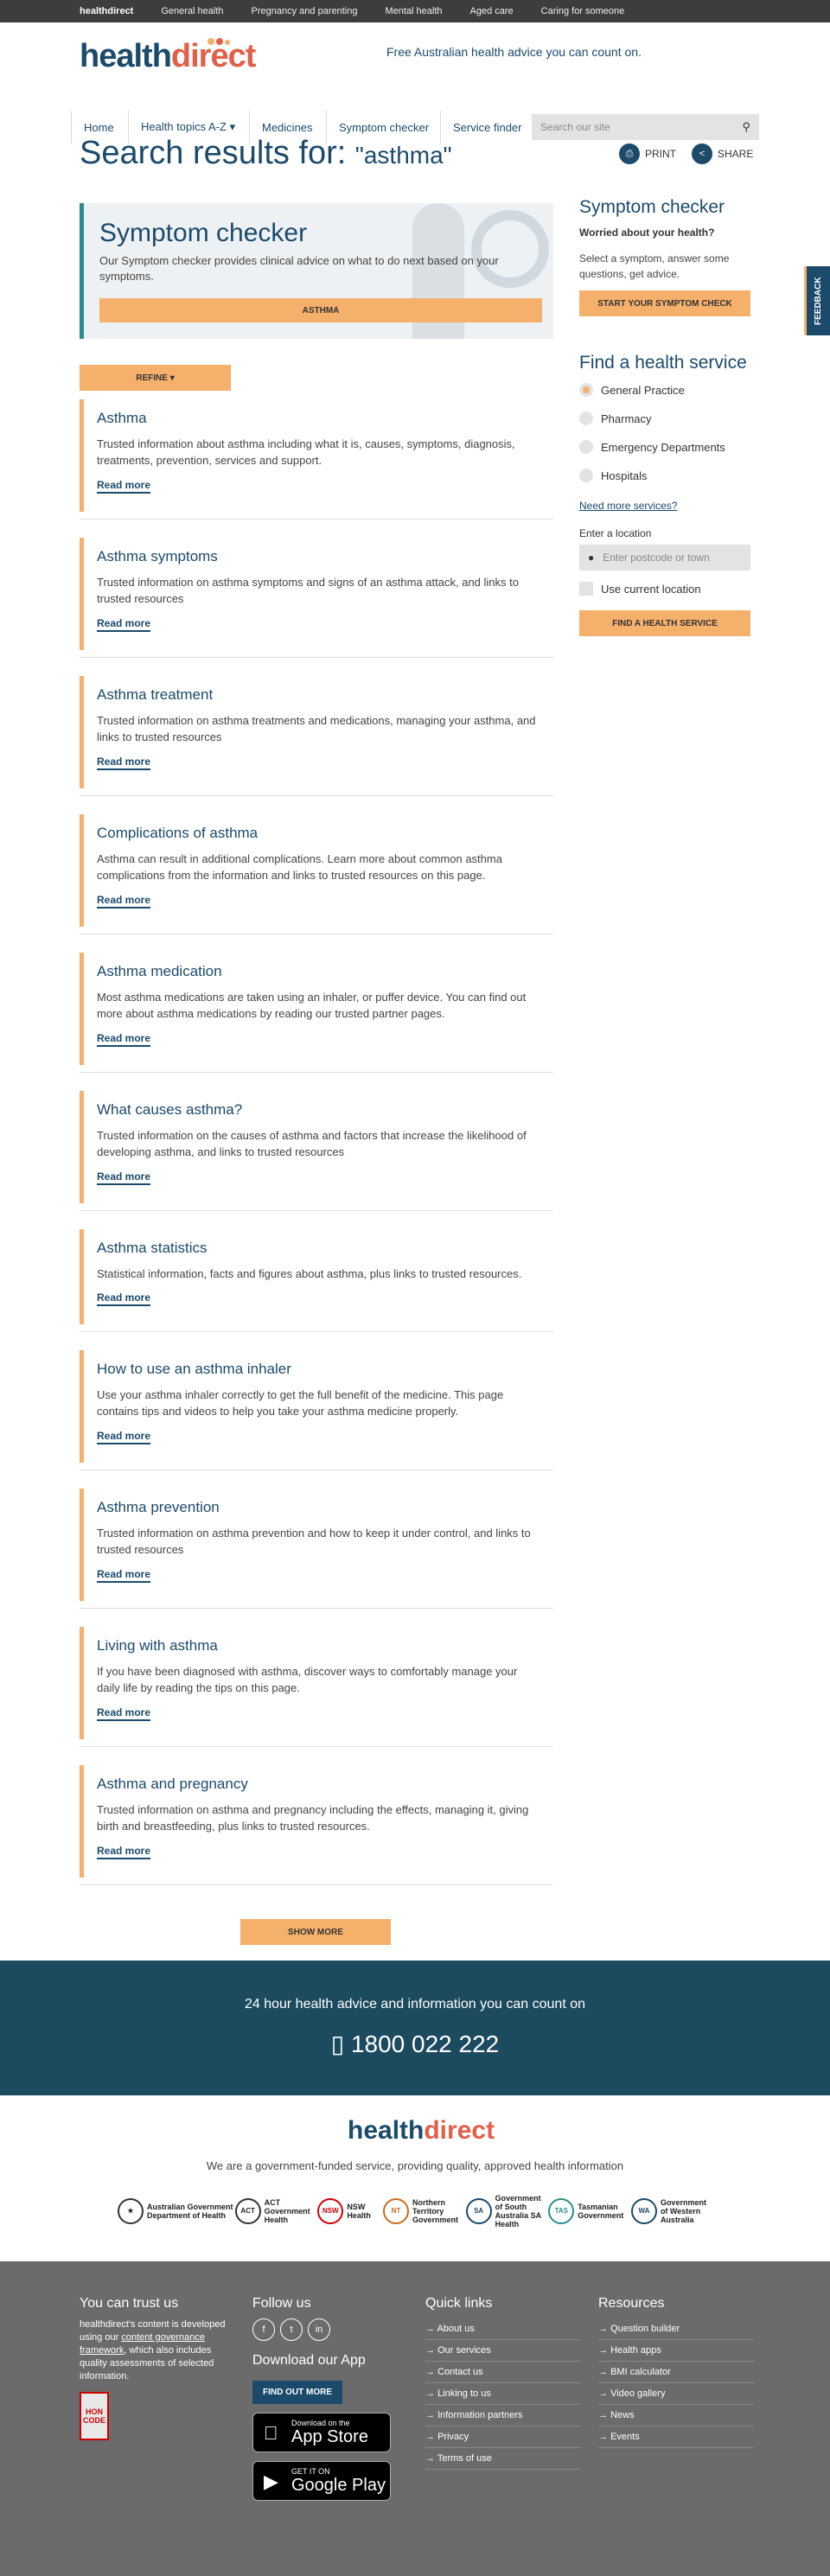 This screenshot has height=2576, width=830. What do you see at coordinates (297, 2392) in the screenshot?
I see `find-out-more-button: FIND OUT MORE` at bounding box center [297, 2392].